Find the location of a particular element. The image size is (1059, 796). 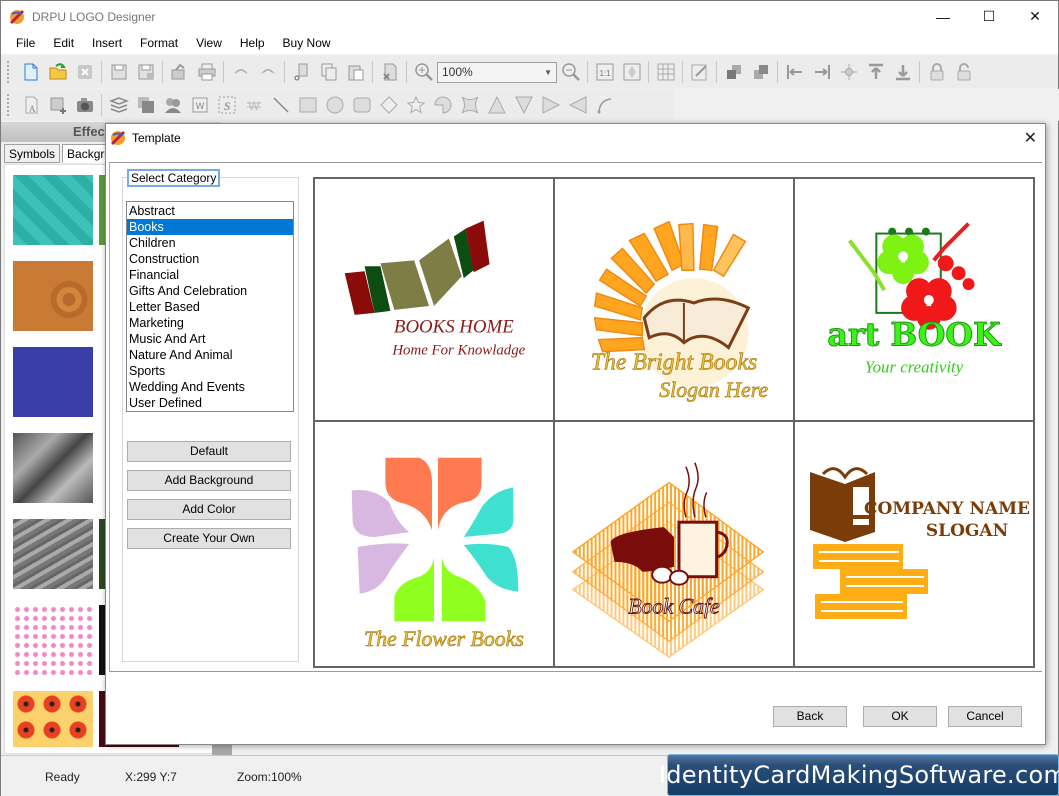

category-item-nature-and-animal: Nature And Animal is located at coordinates (210, 355).